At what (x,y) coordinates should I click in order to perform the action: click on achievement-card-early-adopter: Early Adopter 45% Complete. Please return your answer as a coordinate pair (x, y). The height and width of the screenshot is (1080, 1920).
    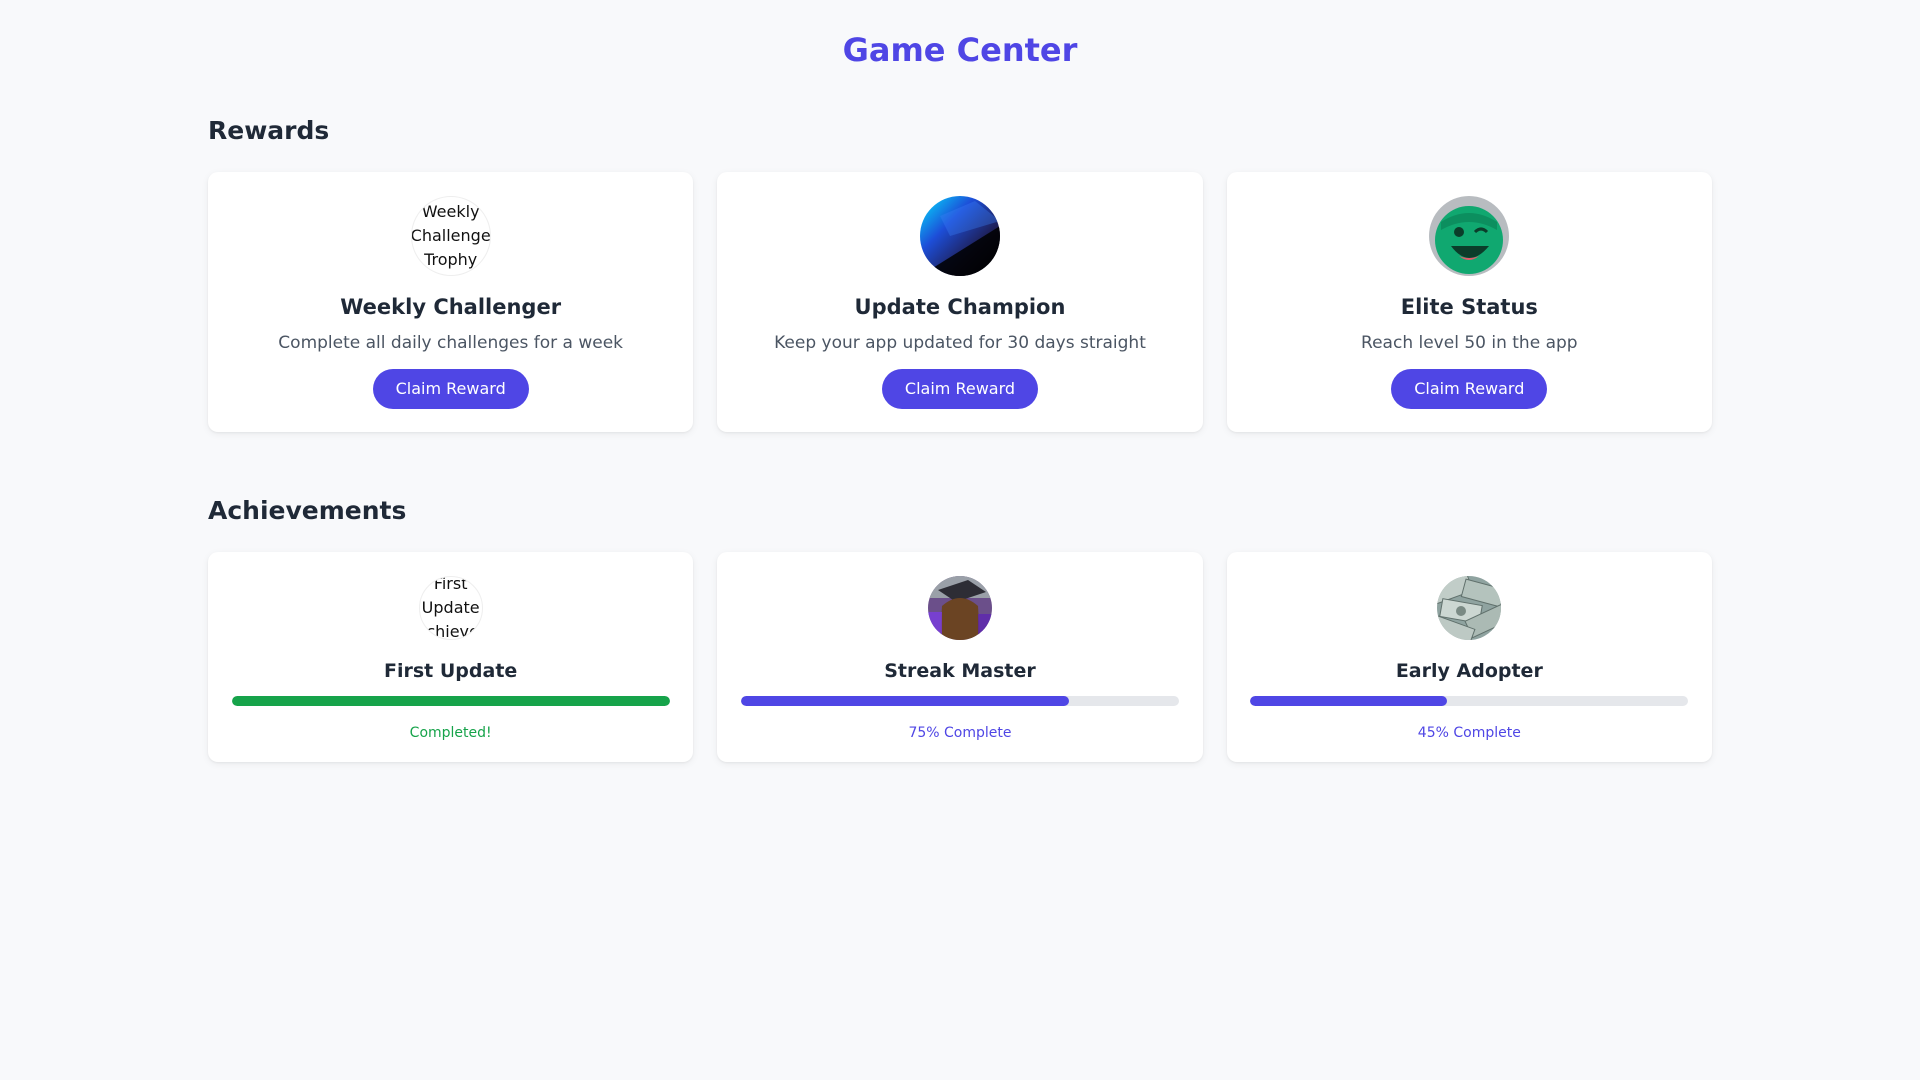
    Looking at the image, I should click on (1469, 657).